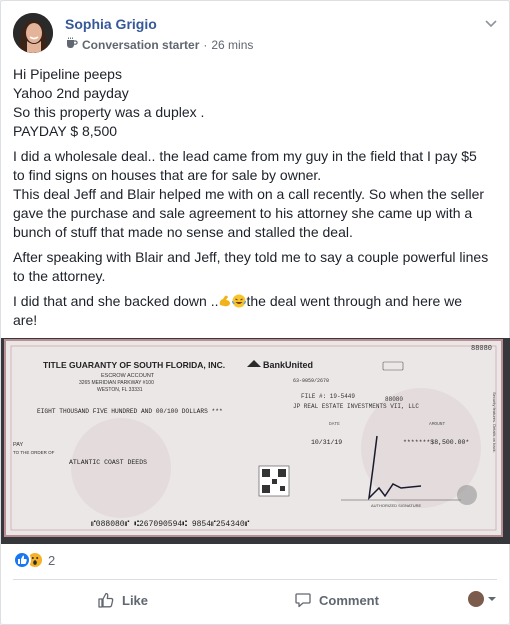  I want to click on text-line: So this property was a duplex ., so click(109, 112).